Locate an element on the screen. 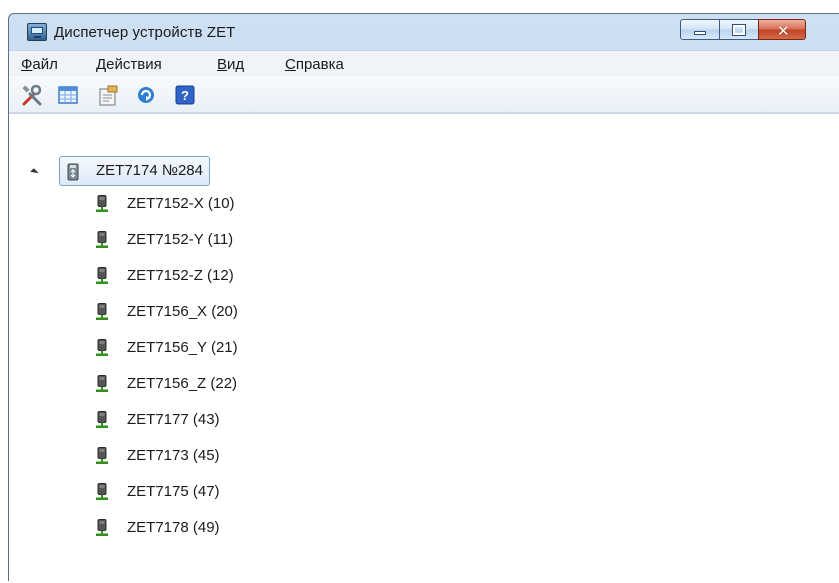 This screenshot has height=583, width=839. close-button: ✕ is located at coordinates (782, 29).